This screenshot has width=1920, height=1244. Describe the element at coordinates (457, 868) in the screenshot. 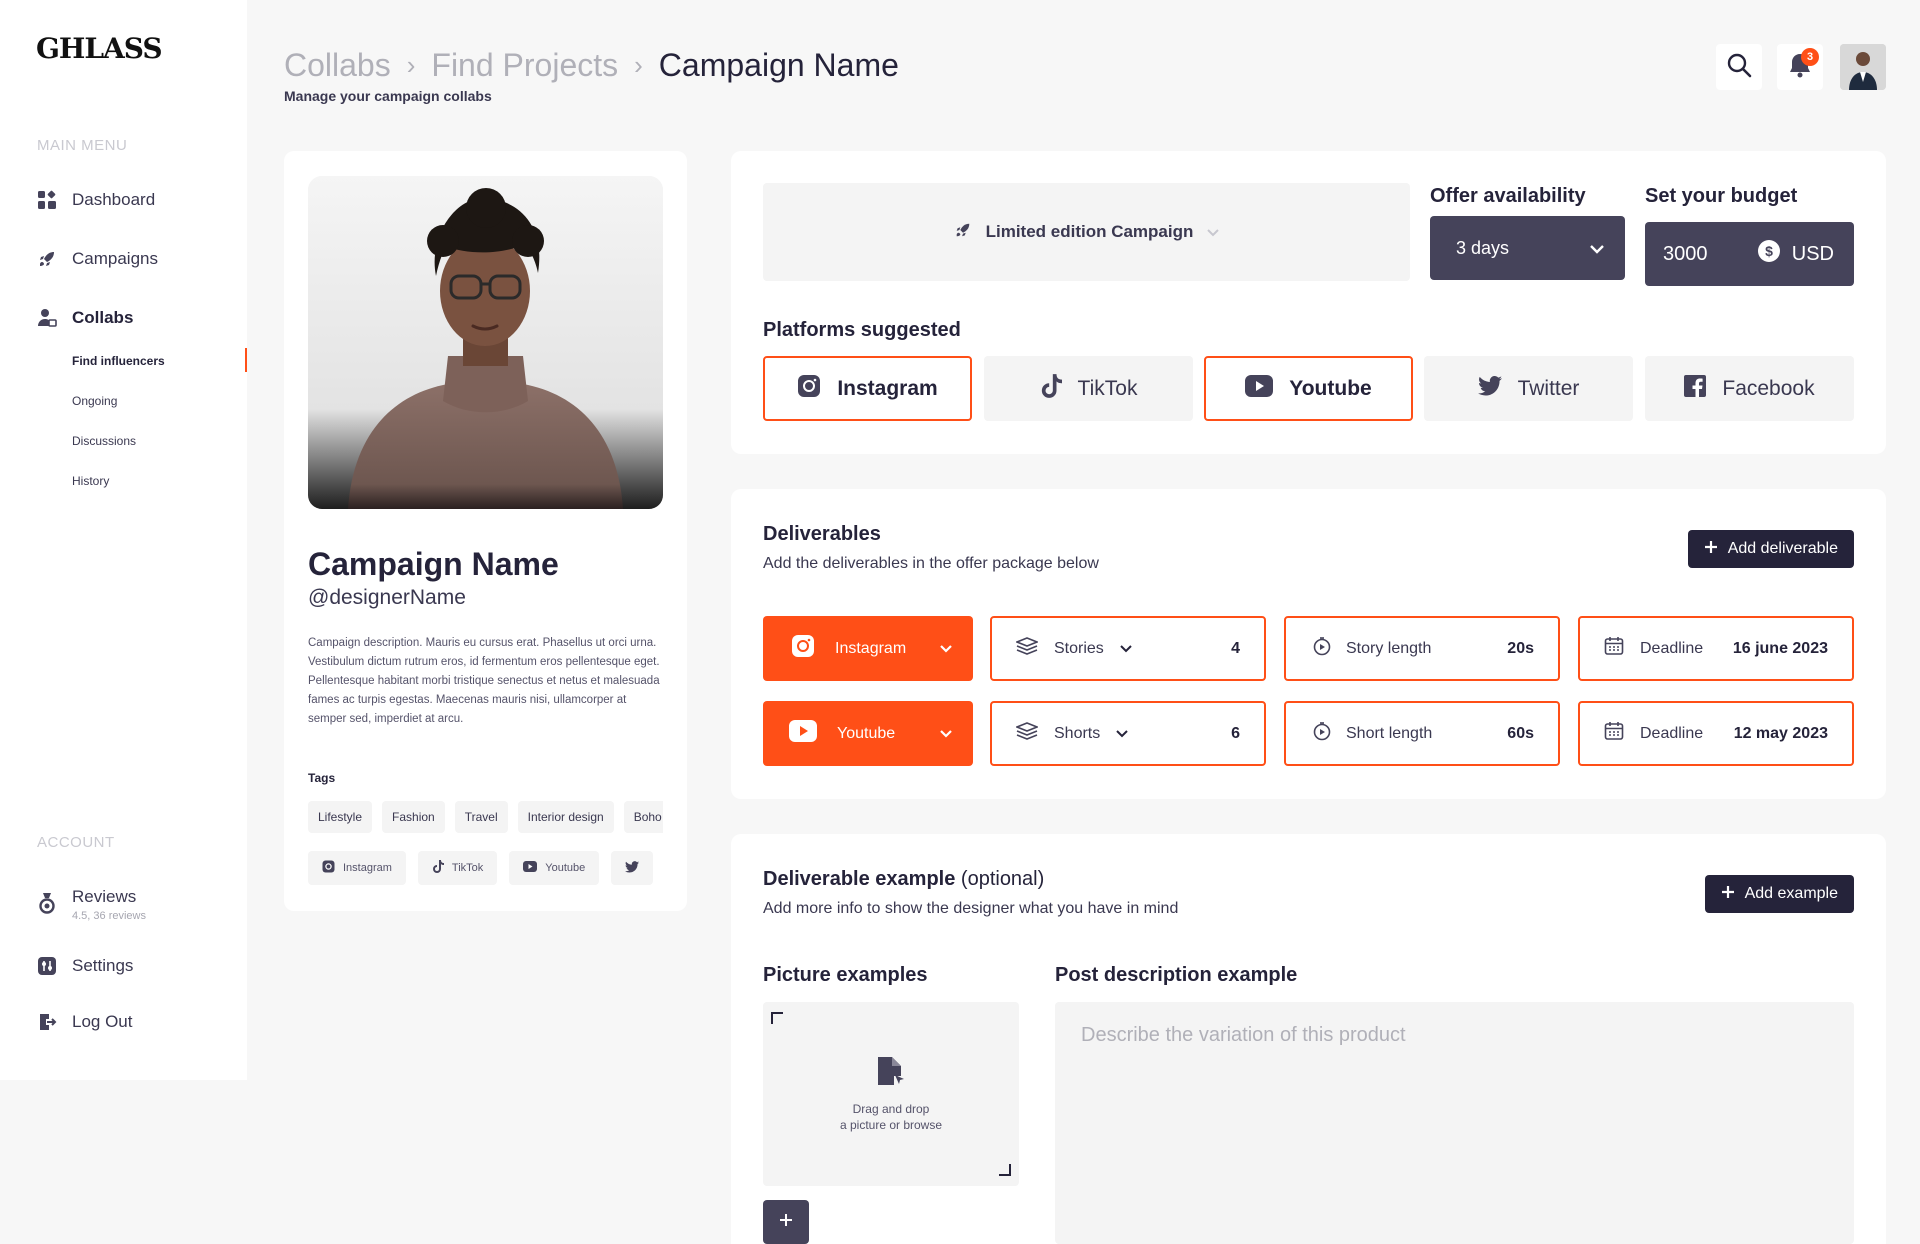

I see `platform-tag-tiktok: TikTok` at that location.